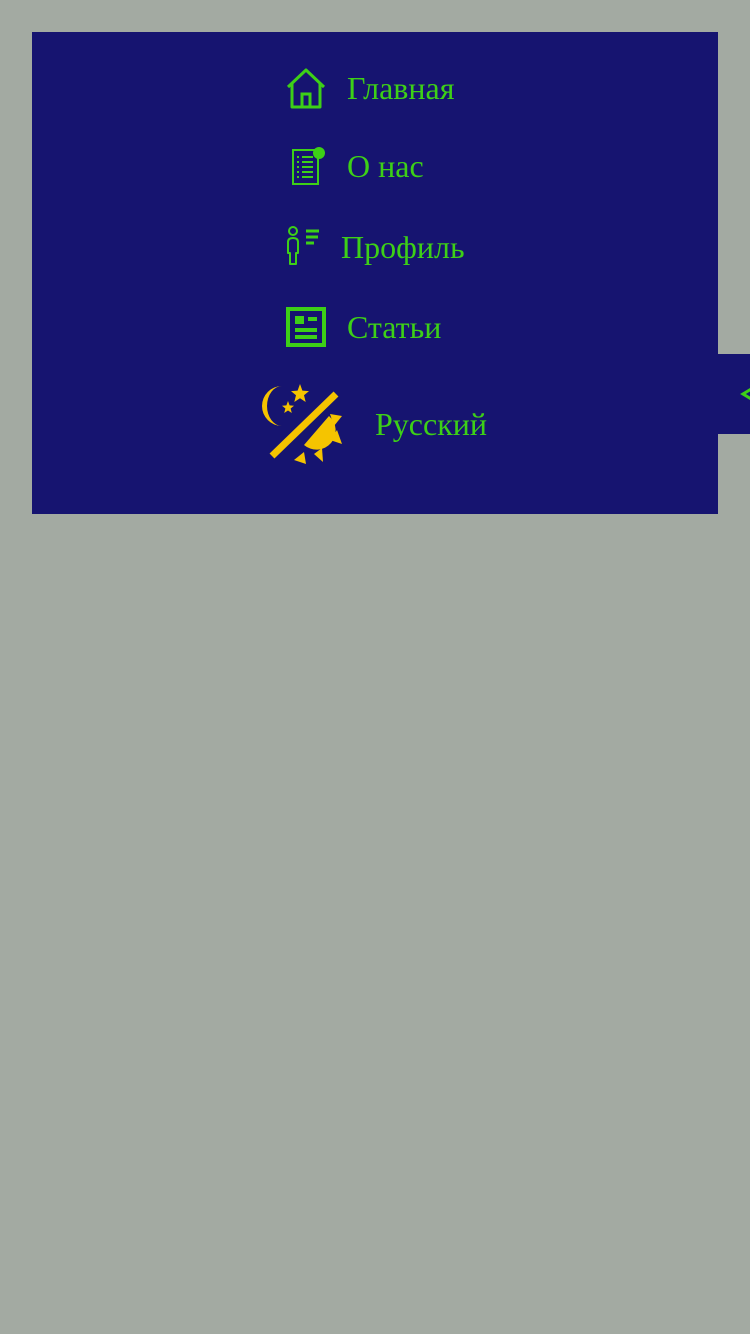 The height and width of the screenshot is (1334, 750). What do you see at coordinates (304, 424) in the screenshot?
I see `day-night-icon` at bounding box center [304, 424].